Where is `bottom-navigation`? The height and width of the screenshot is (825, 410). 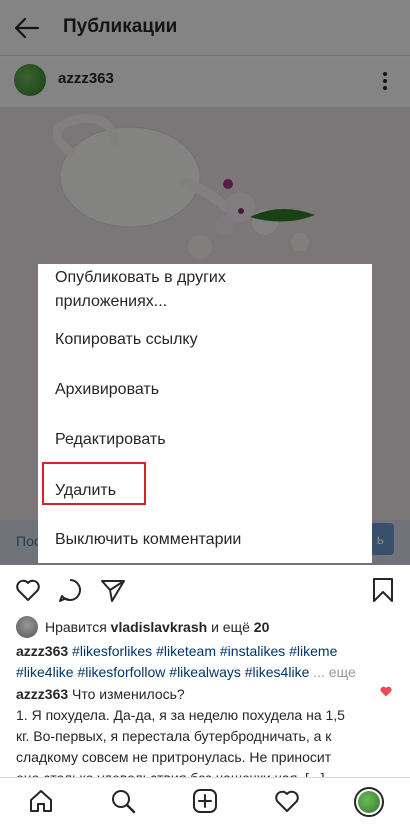
bottom-navigation is located at coordinates (205, 801).